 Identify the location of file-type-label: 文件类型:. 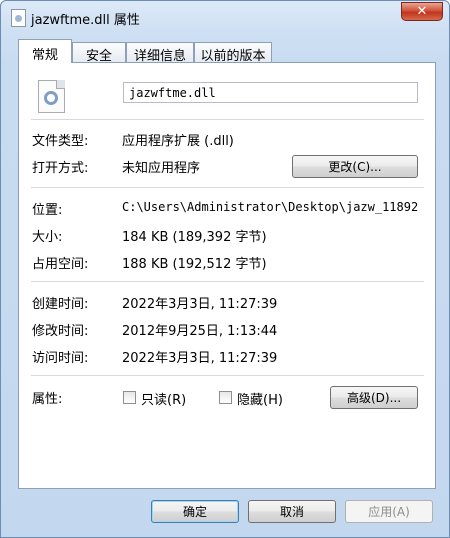
(60, 141).